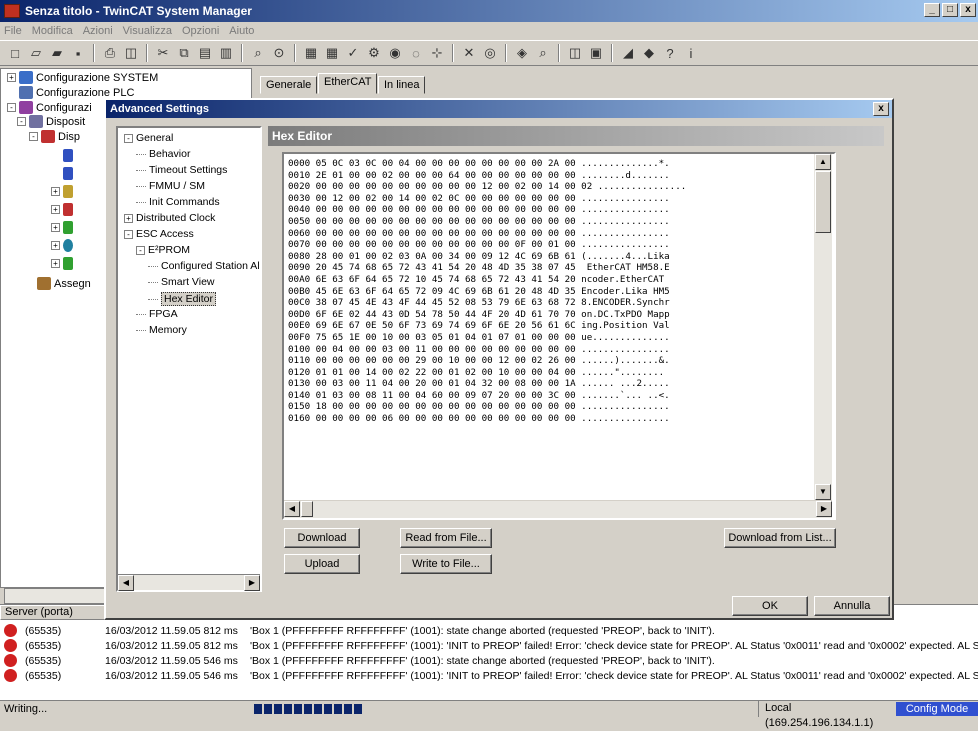 The image size is (978, 731). Describe the element at coordinates (110, 53) in the screenshot. I see `print-icon: ⎙` at that location.